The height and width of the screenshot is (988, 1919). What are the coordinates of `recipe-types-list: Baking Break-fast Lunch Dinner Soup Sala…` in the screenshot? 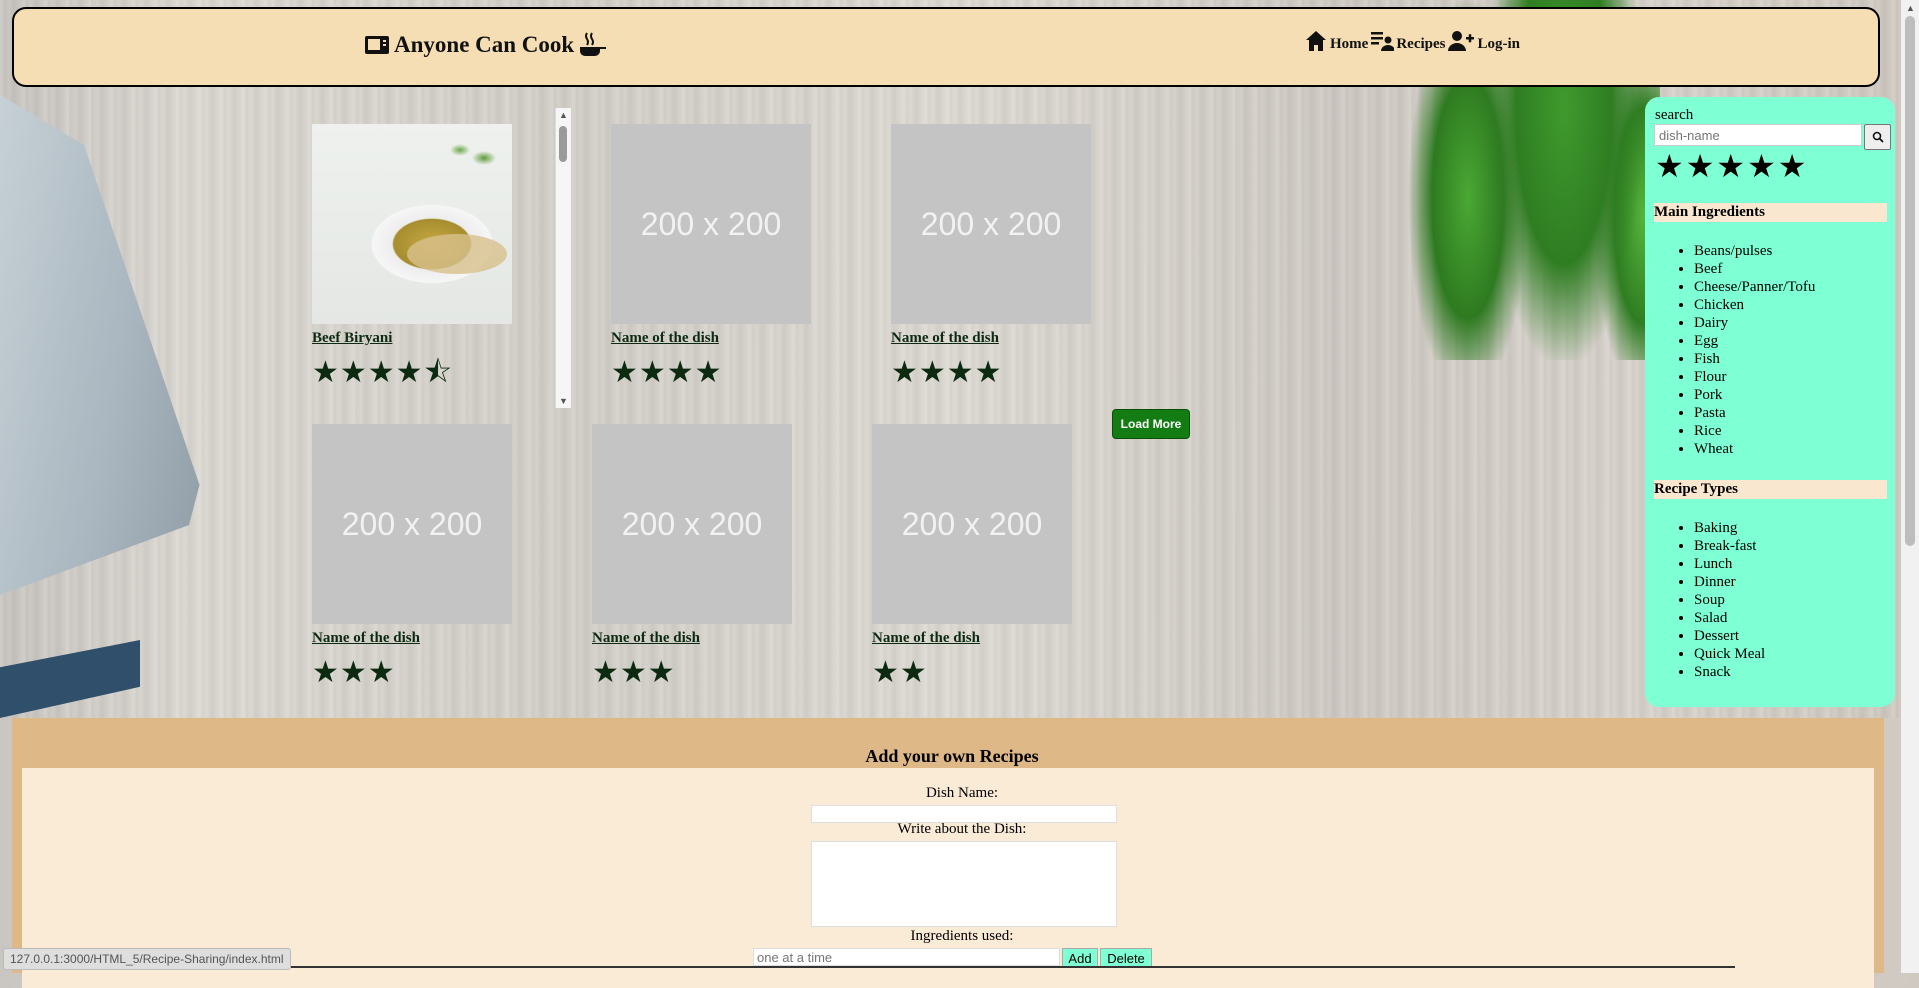 It's located at (1729, 600).